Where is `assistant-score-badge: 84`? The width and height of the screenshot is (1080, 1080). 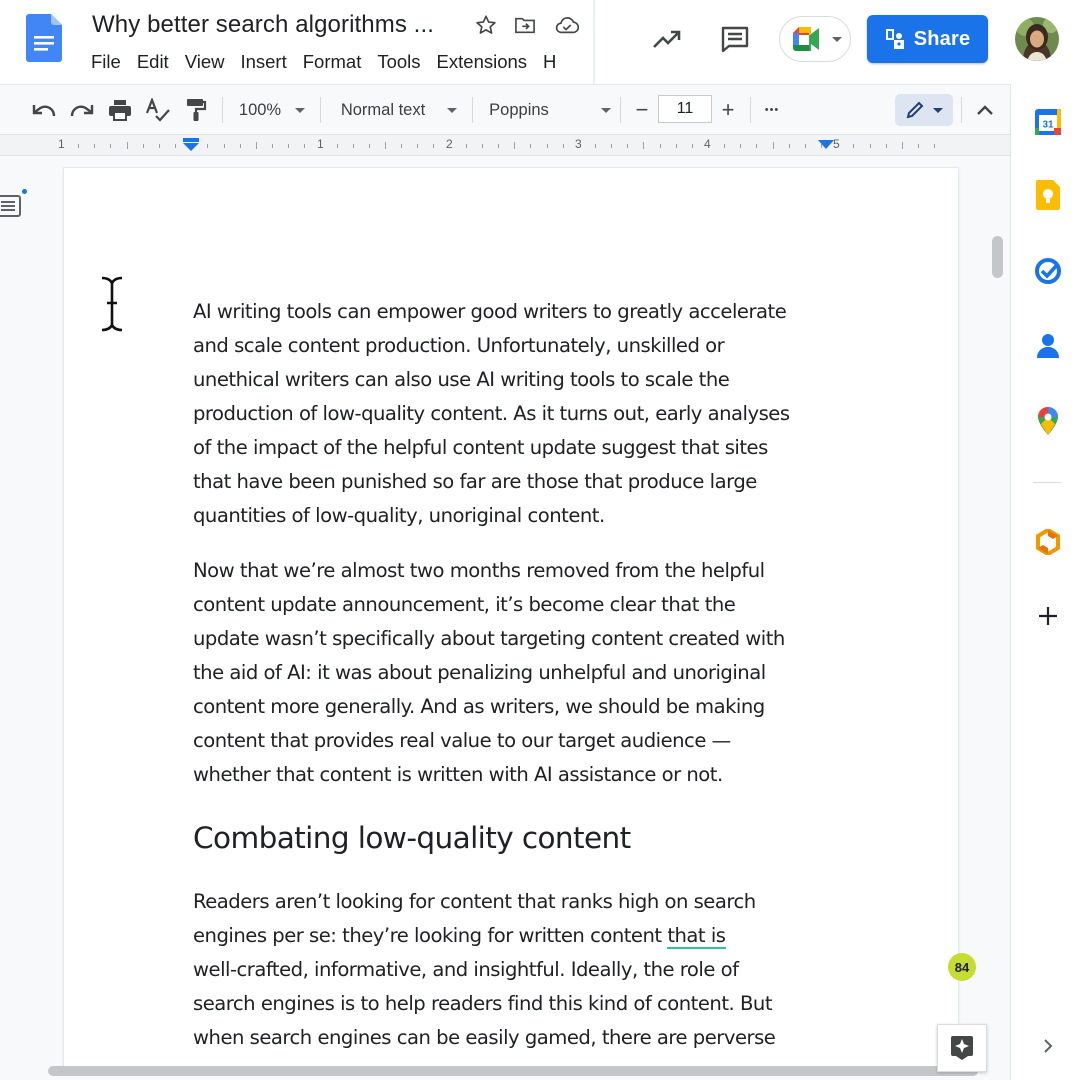 assistant-score-badge: 84 is located at coordinates (962, 967).